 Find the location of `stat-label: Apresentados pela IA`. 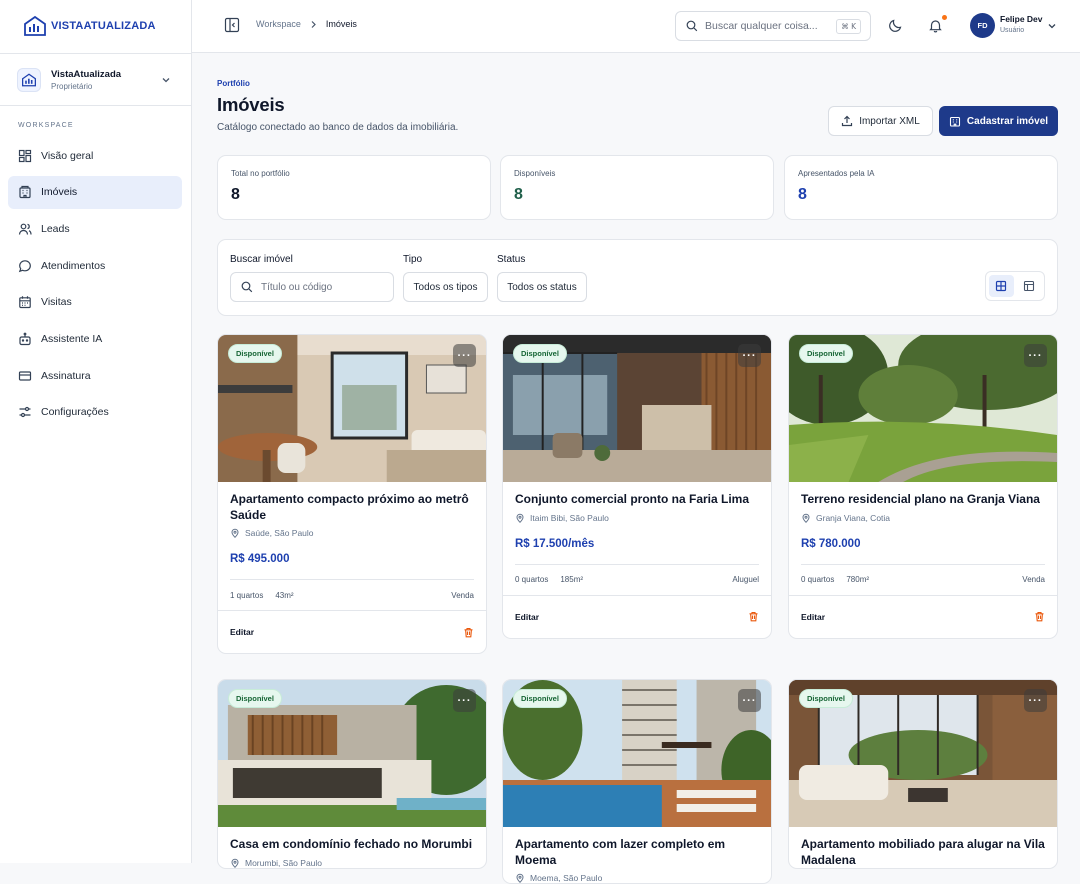

stat-label: Apresentados pela IA is located at coordinates (836, 173).